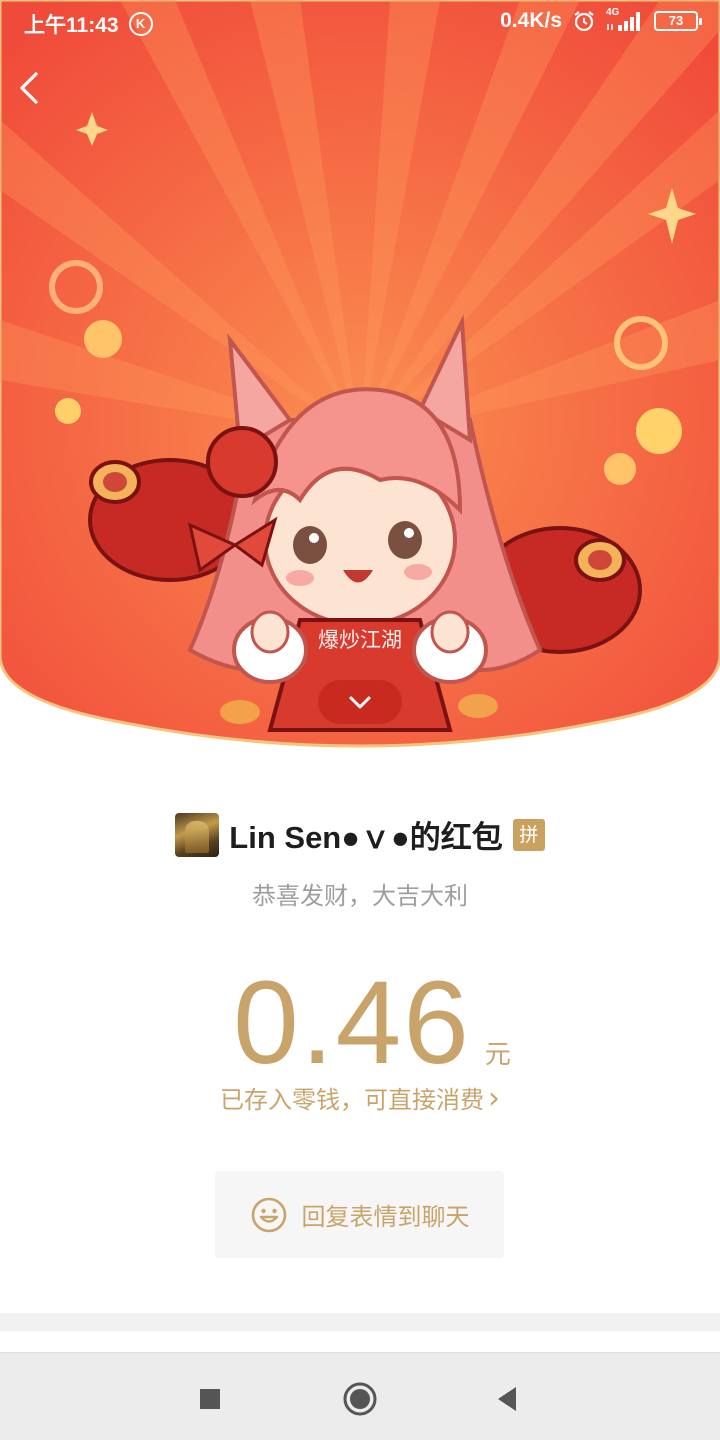 The height and width of the screenshot is (1440, 720). Describe the element at coordinates (366, 837) in the screenshot. I see `sender-name: Lin Sen●ｖ●的红包` at that location.